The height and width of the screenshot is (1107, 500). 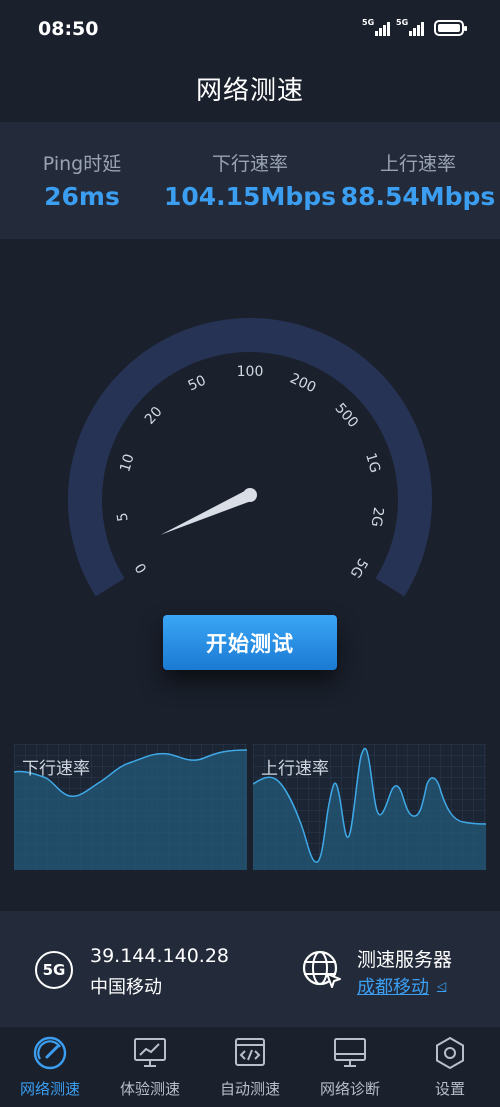 What do you see at coordinates (249, 164) in the screenshot?
I see `metric-label: 下行速率` at bounding box center [249, 164].